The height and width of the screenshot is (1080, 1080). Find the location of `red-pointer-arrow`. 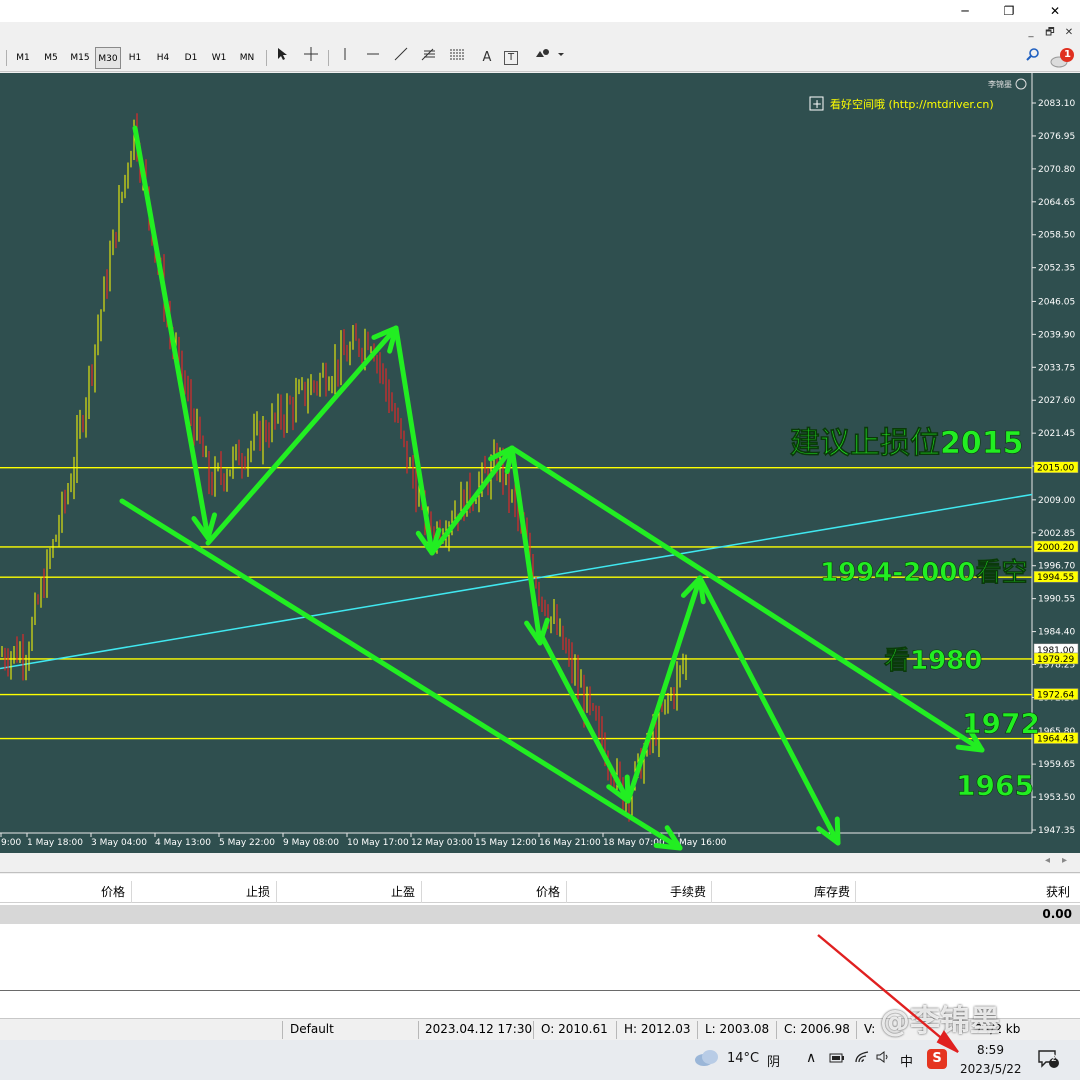

red-pointer-arrow is located at coordinates (888, 993).